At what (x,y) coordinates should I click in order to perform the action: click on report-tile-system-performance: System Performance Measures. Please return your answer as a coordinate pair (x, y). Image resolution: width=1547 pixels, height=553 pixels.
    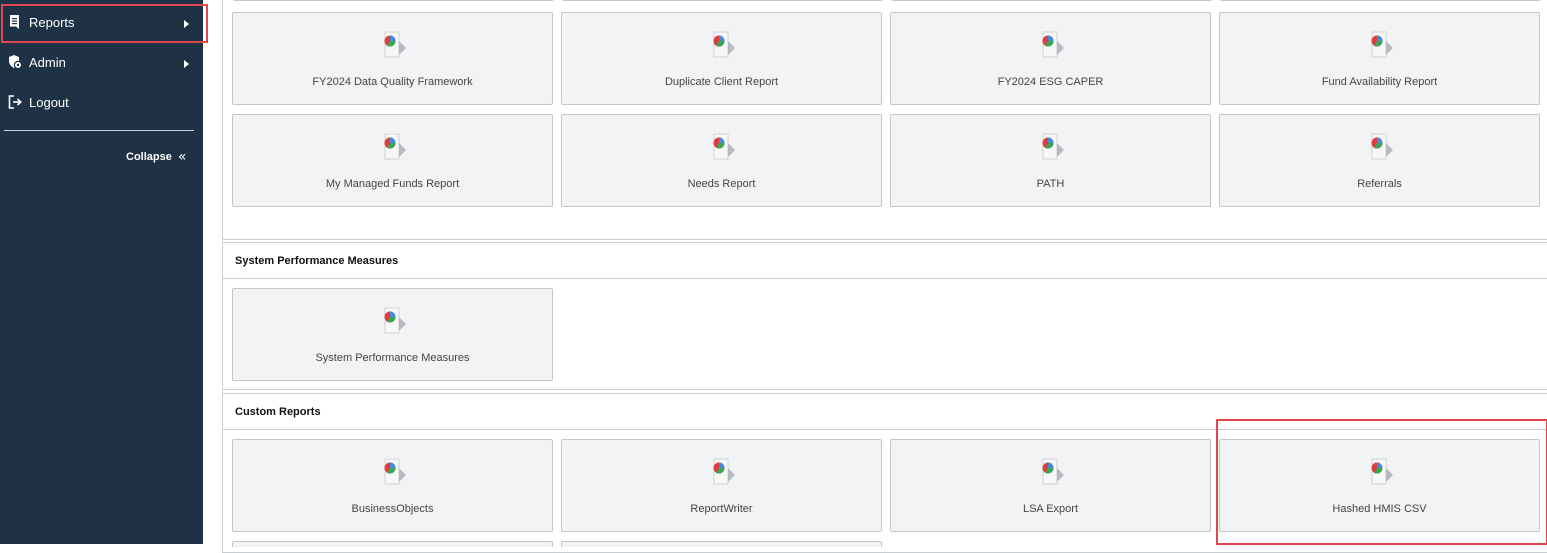
    Looking at the image, I should click on (392, 334).